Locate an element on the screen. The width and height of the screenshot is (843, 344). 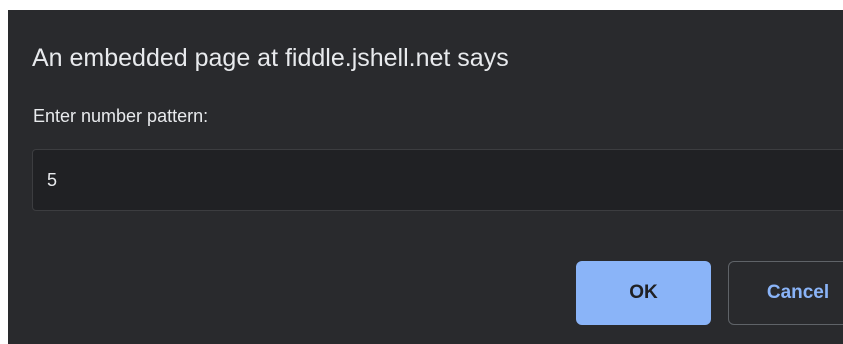
prompt-label: Enter number pattern: is located at coordinates (121, 116).